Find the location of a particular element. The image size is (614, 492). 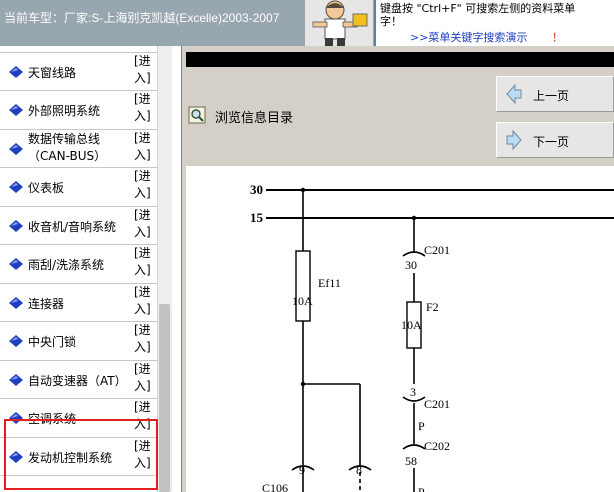

content-header-bar is located at coordinates (400, 59).